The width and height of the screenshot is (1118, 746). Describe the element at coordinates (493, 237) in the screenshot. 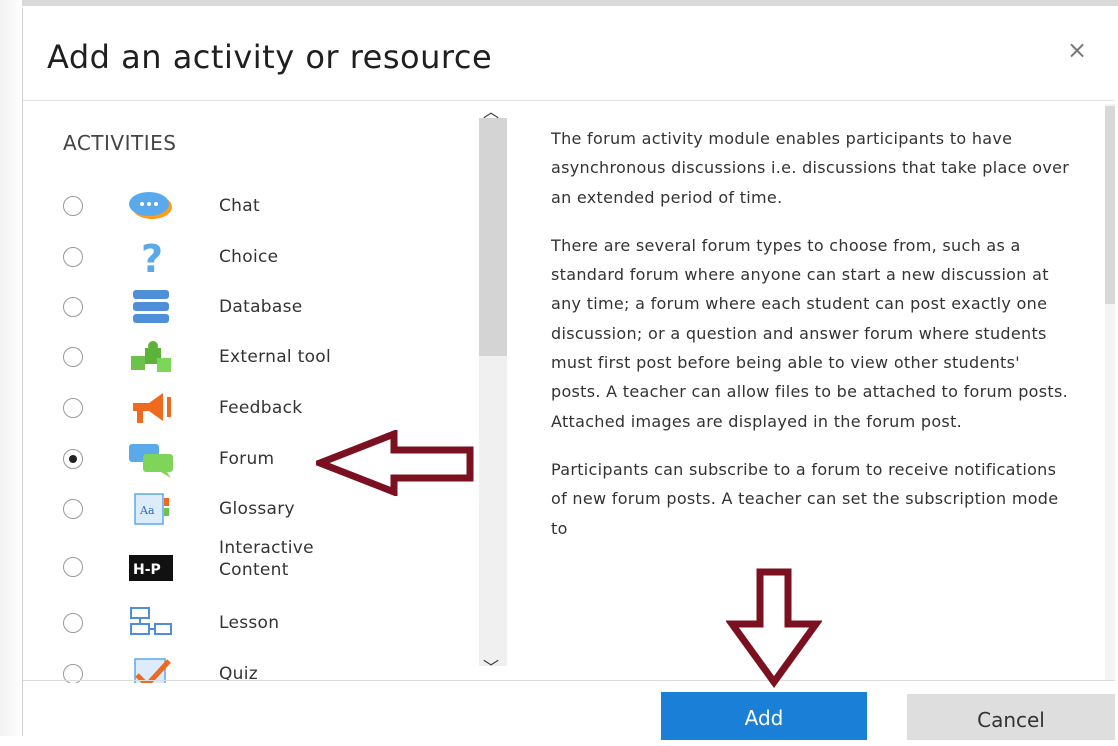

I see `scrollbar-thumb` at that location.